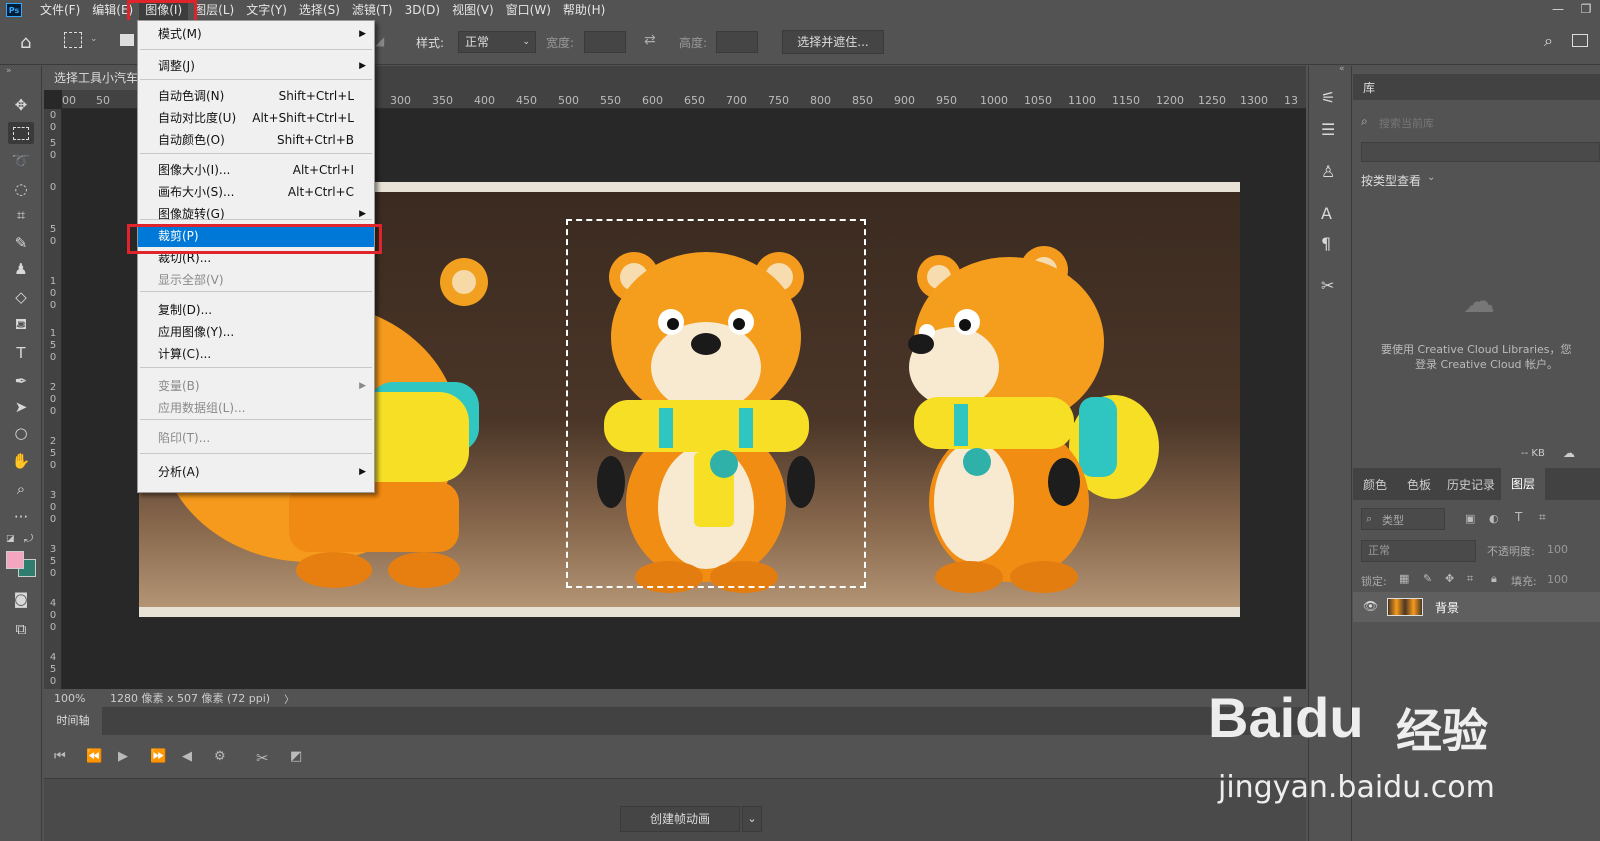  Describe the element at coordinates (680, 819) in the screenshot. I see `create-frame-animation-button: 创建帧动画` at that location.